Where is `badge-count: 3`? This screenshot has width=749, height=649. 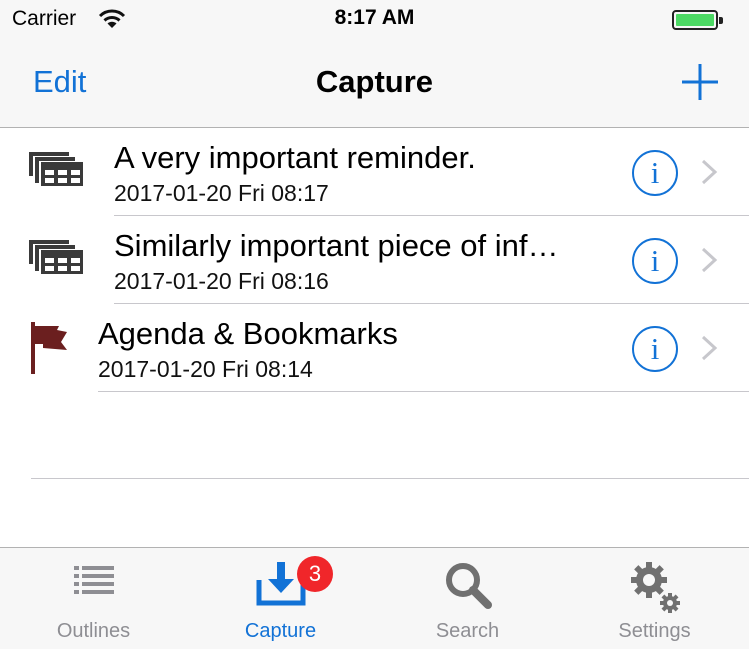
badge-count: 3 is located at coordinates (315, 574).